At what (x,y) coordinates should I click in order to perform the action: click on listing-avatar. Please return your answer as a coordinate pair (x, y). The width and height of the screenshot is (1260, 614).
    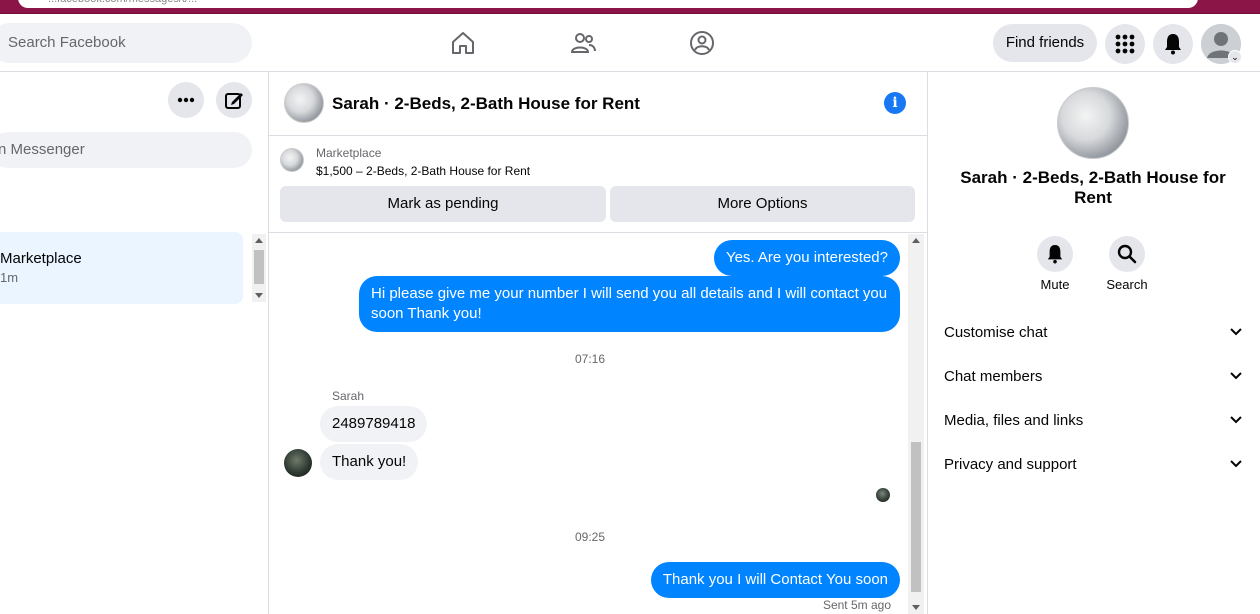
    Looking at the image, I should click on (304, 103).